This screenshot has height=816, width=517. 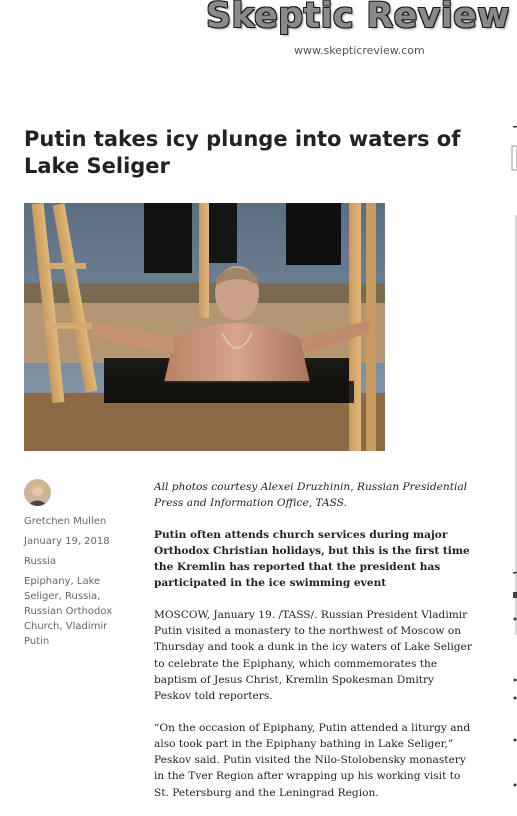 I want to click on site-url: www.skepticreview.com, so click(x=359, y=50).